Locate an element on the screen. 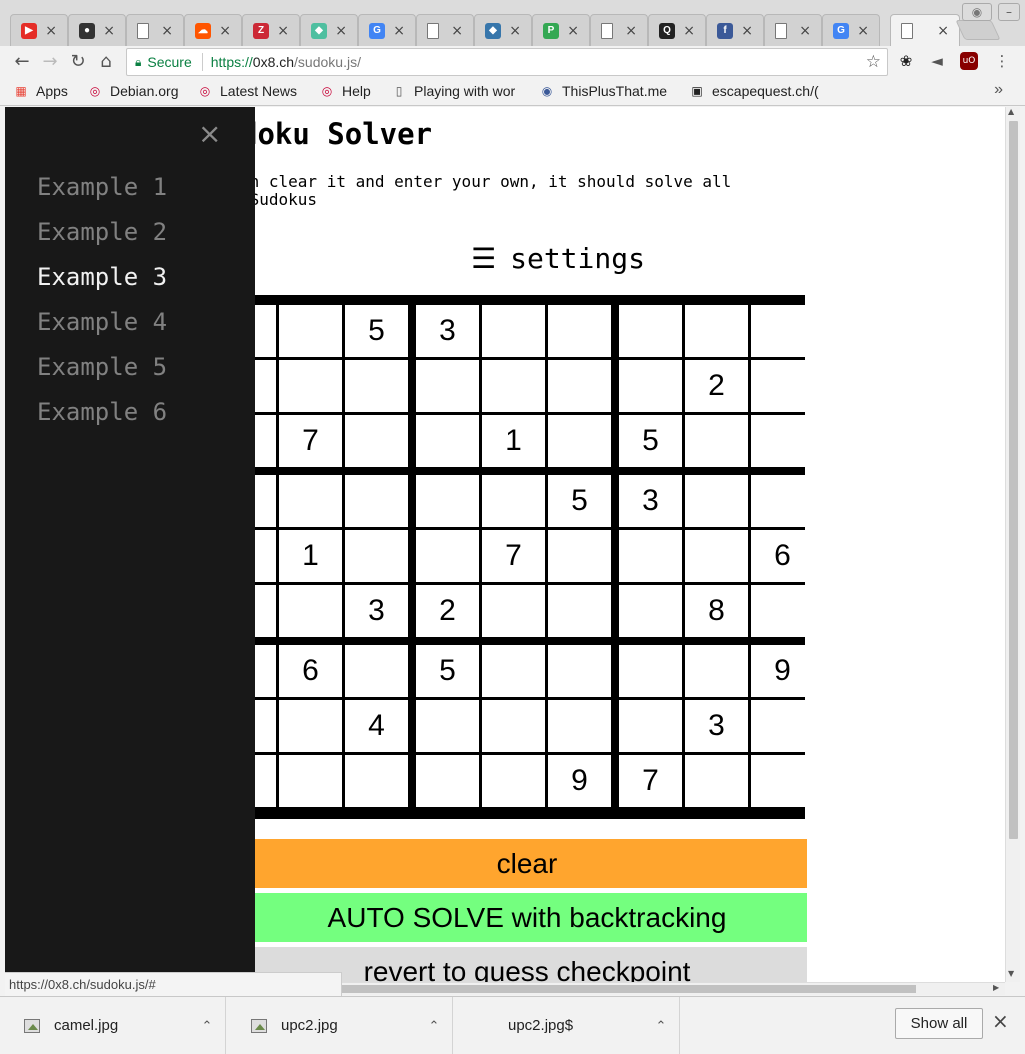 This screenshot has width=1025, height=1054. settings-button: ☰ settings is located at coordinates (558, 258).